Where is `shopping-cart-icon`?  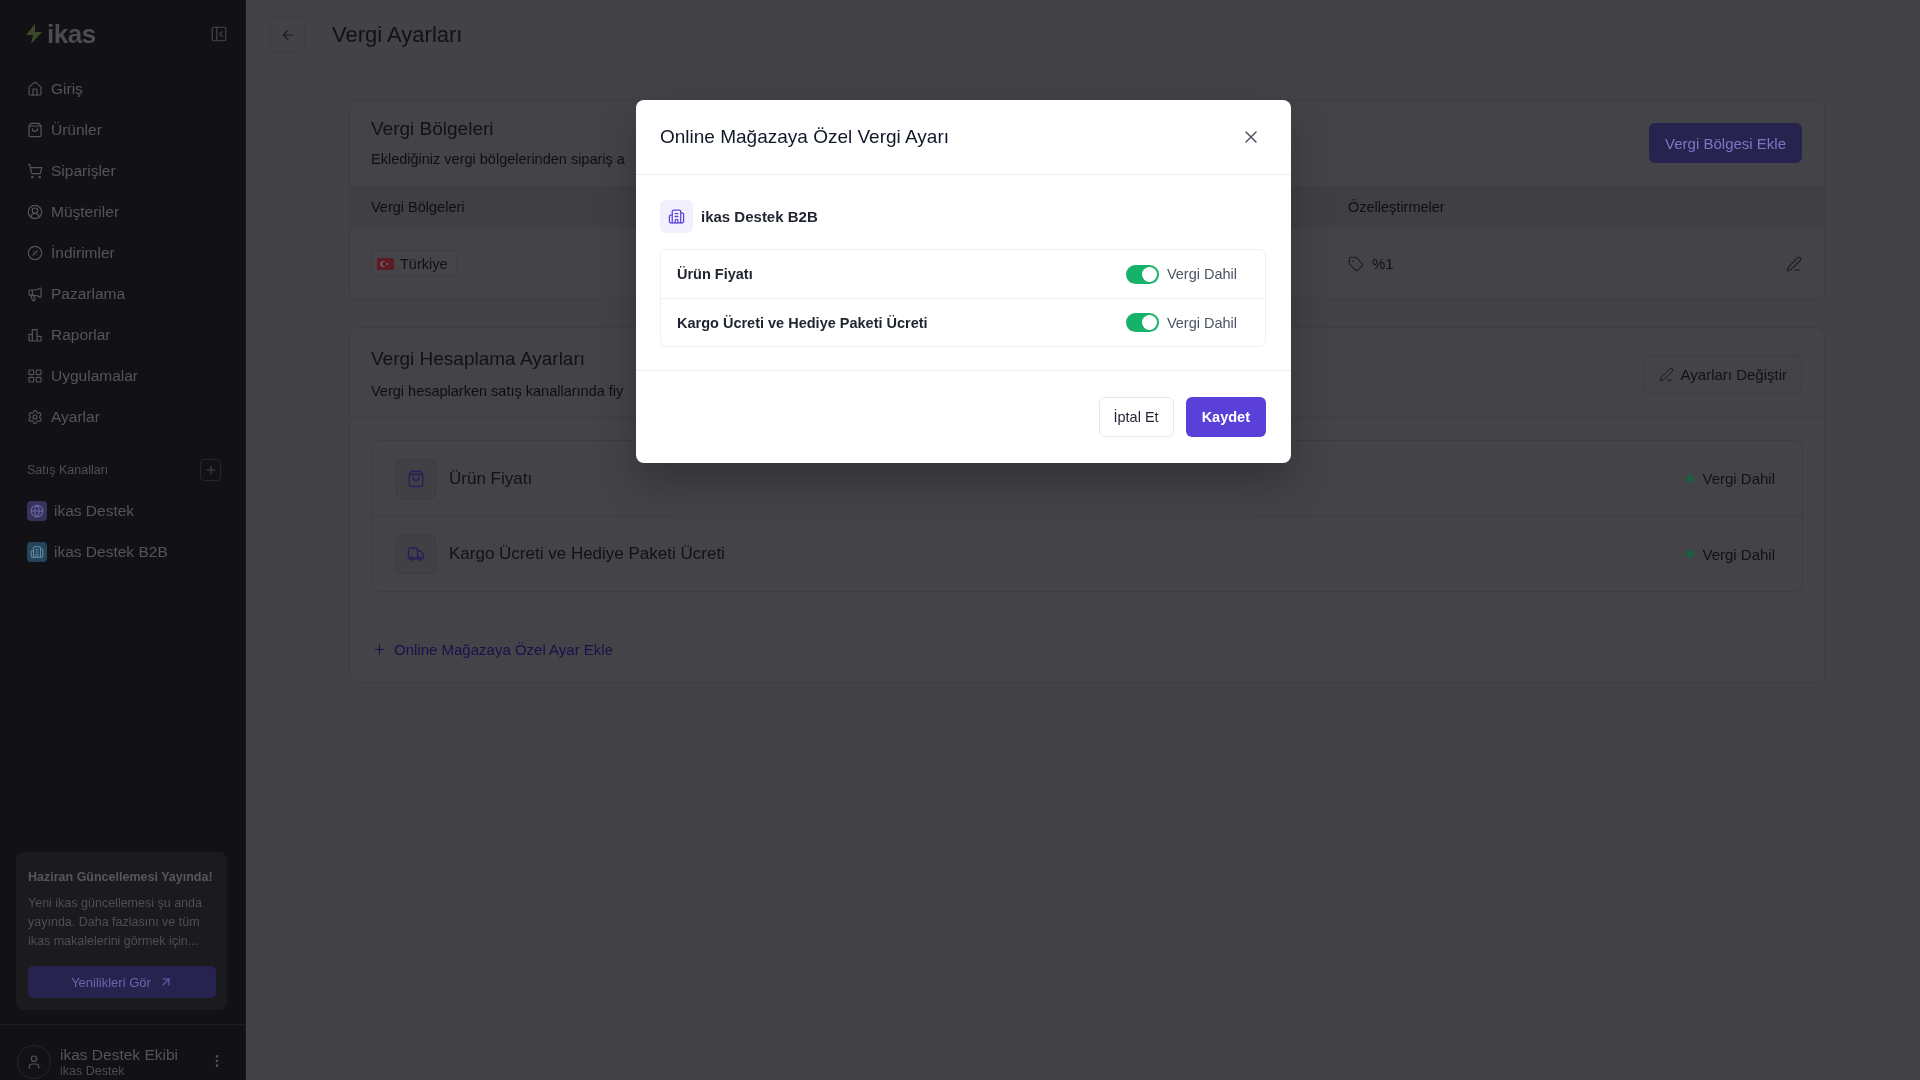 shopping-cart-icon is located at coordinates (35, 170).